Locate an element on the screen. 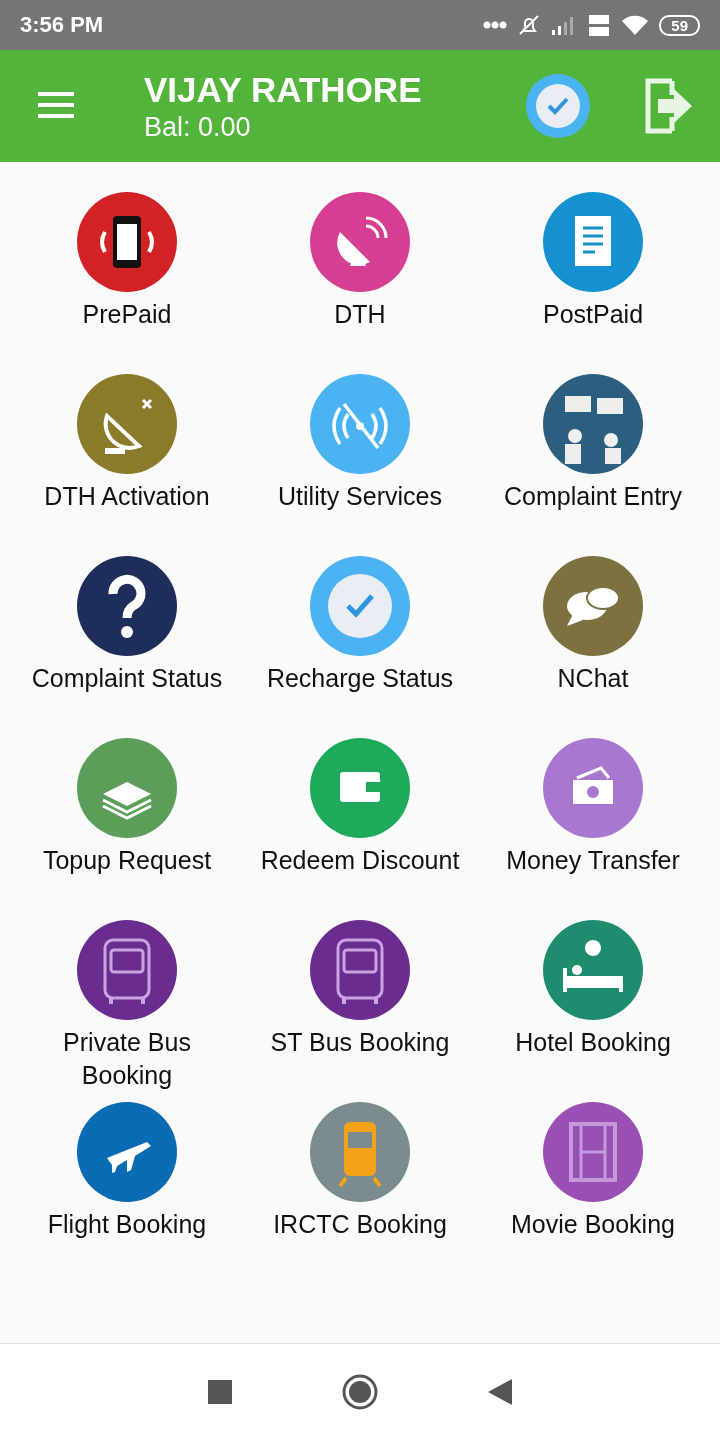  airplane-icon is located at coordinates (127, 1152).